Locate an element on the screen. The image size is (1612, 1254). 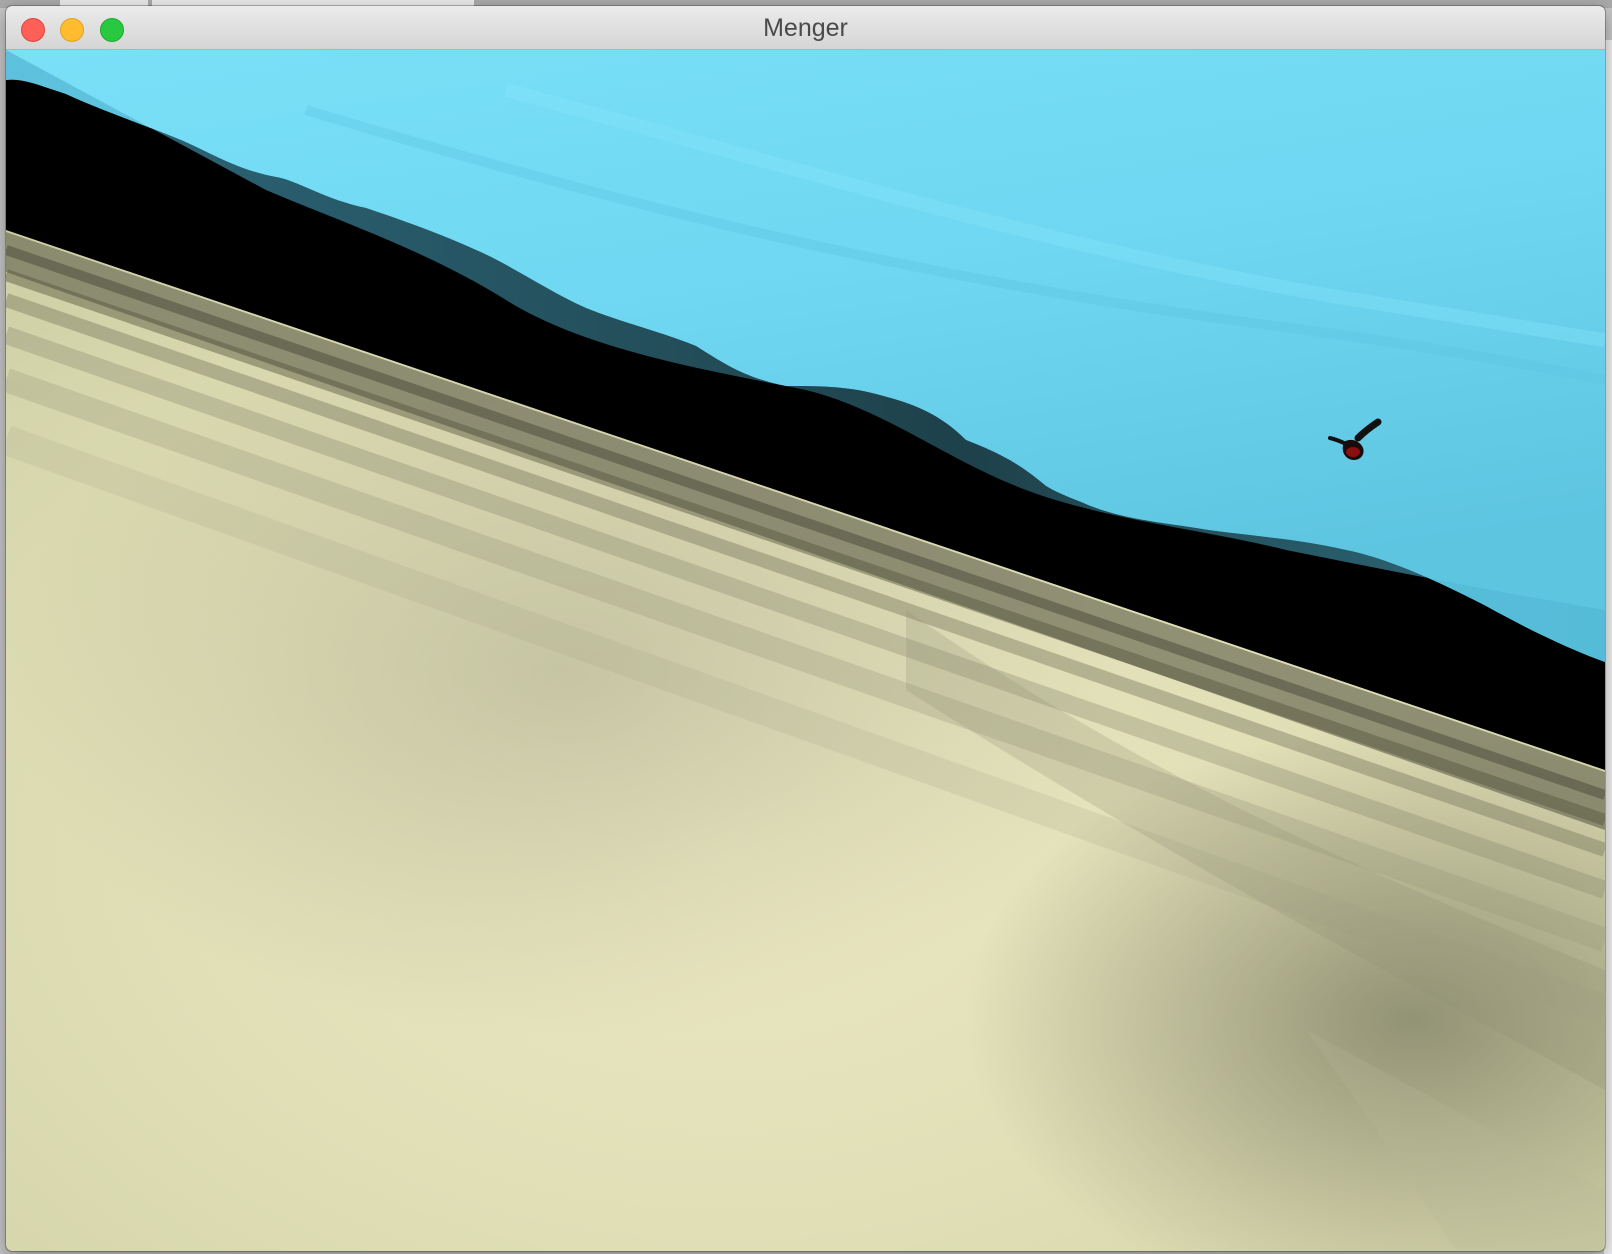
title-bar: Menger is located at coordinates (805, 28).